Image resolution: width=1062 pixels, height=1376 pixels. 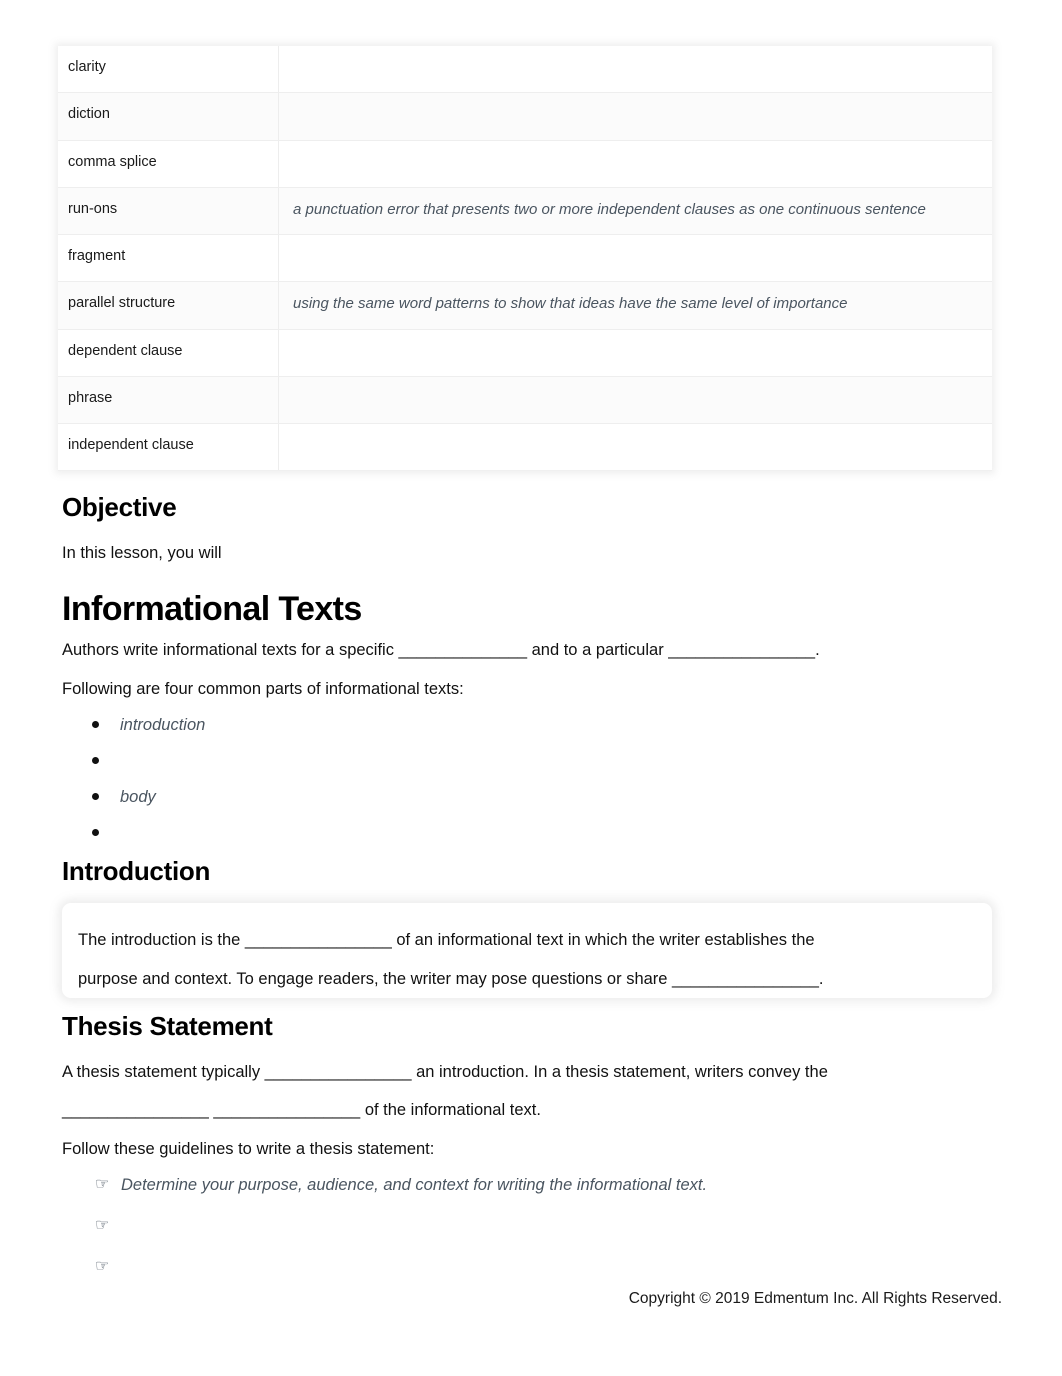 What do you see at coordinates (167, 1026) in the screenshot?
I see `thesis-statement-heading: Thesis Statement` at bounding box center [167, 1026].